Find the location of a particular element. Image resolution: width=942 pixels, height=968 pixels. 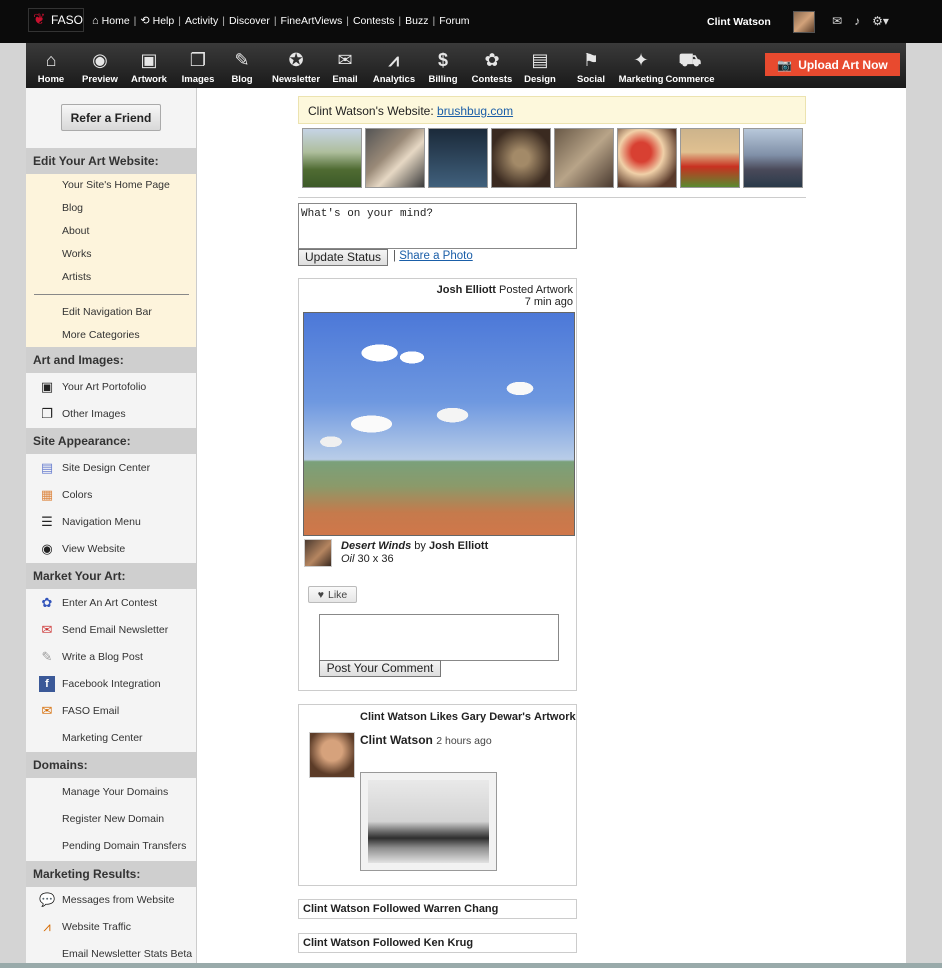

status-input: What's on your mind? is located at coordinates (437, 226).